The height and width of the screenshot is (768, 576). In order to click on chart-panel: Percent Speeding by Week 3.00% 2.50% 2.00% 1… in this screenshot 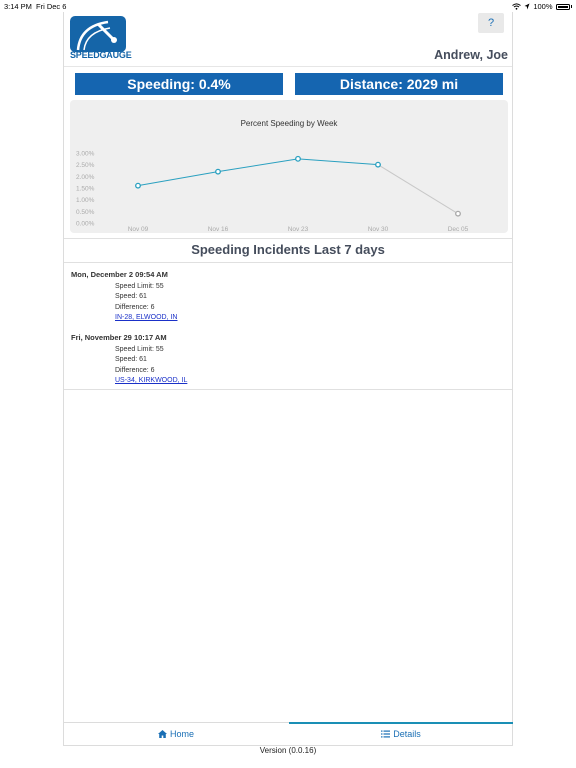, I will do `click(289, 166)`.